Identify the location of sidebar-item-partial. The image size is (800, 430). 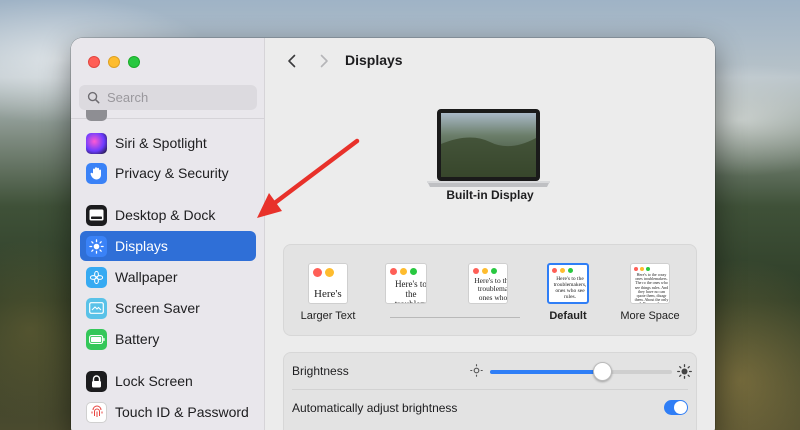
(168, 117).